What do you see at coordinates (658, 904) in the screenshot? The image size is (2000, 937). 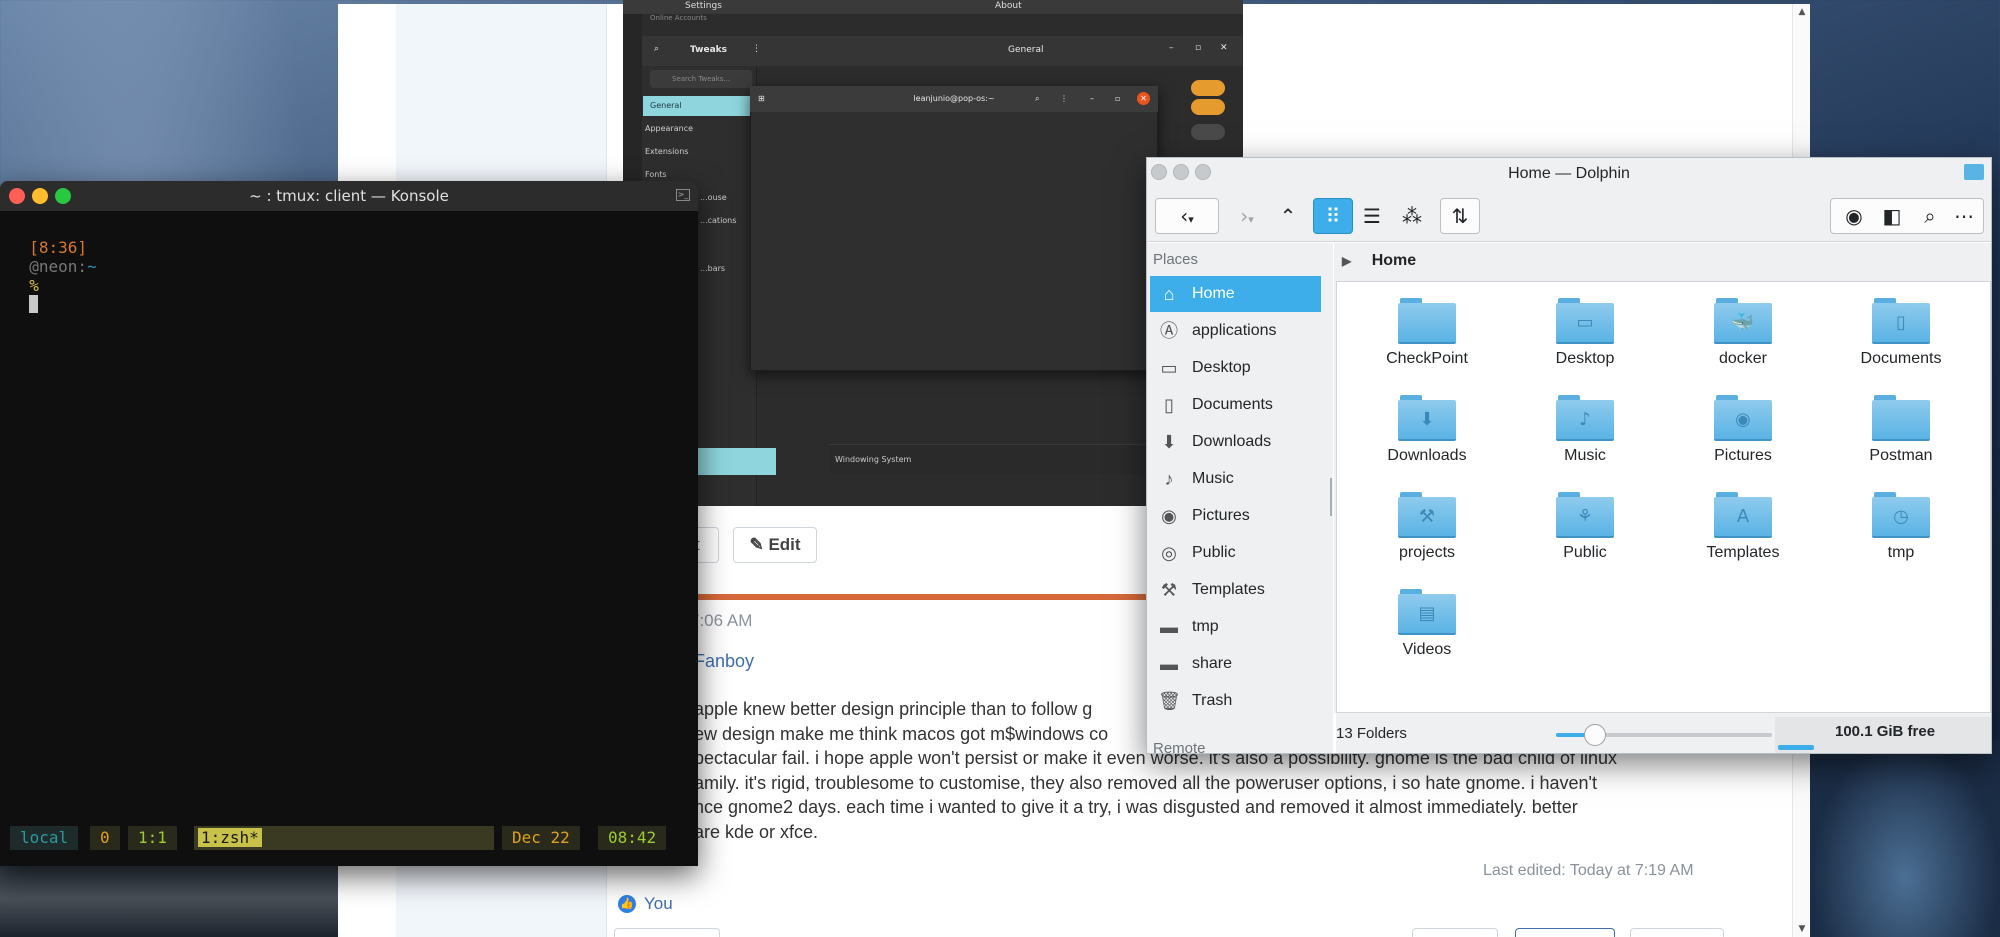 I see `like-user: You` at bounding box center [658, 904].